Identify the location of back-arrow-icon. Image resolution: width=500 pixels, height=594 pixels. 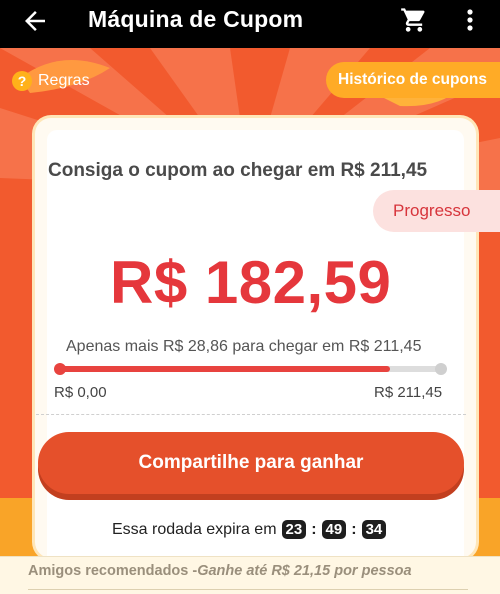
(35, 21).